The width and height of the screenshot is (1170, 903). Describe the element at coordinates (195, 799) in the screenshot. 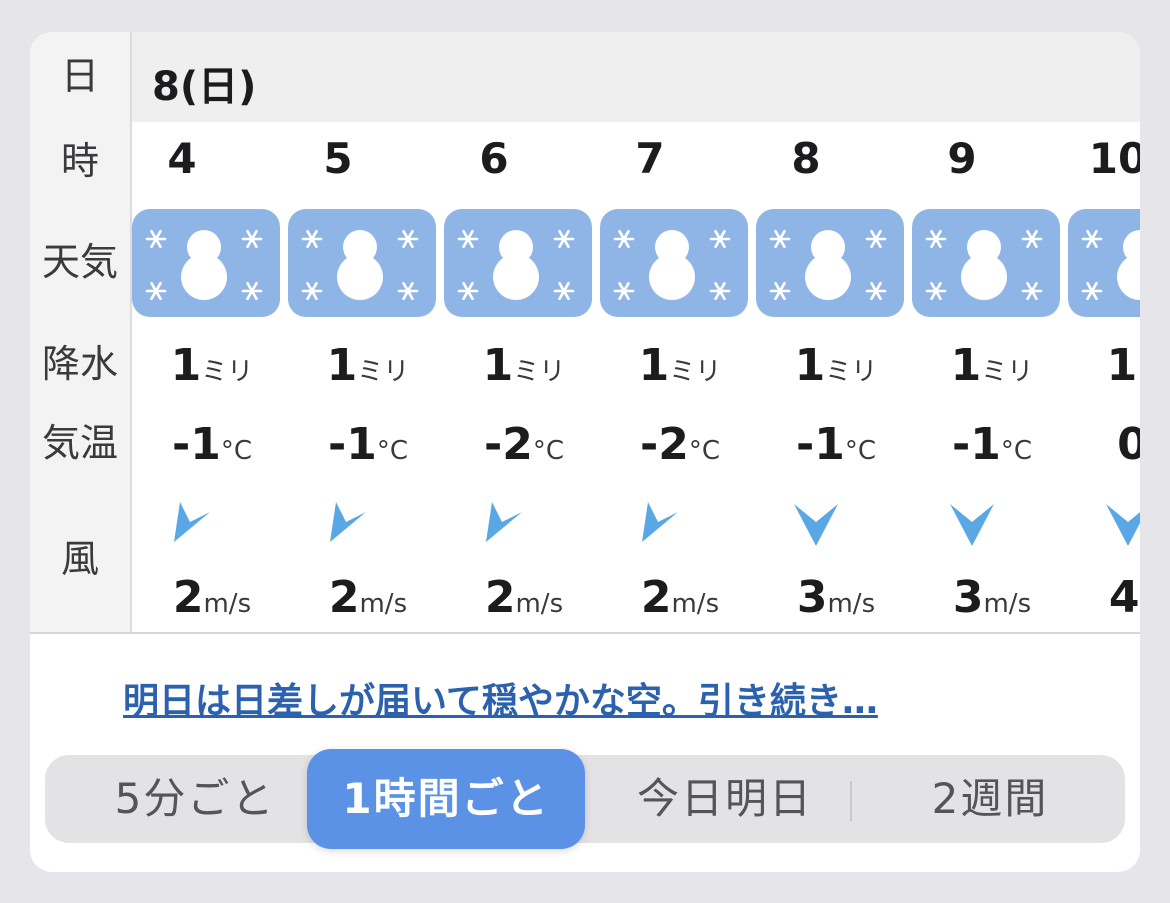

I see `tab-5min: 5分ごと` at that location.